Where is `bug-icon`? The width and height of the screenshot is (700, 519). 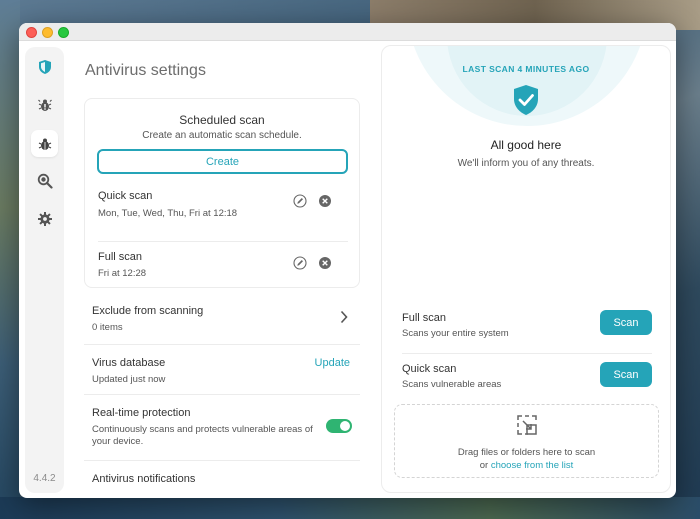
bug-icon is located at coordinates (44, 144).